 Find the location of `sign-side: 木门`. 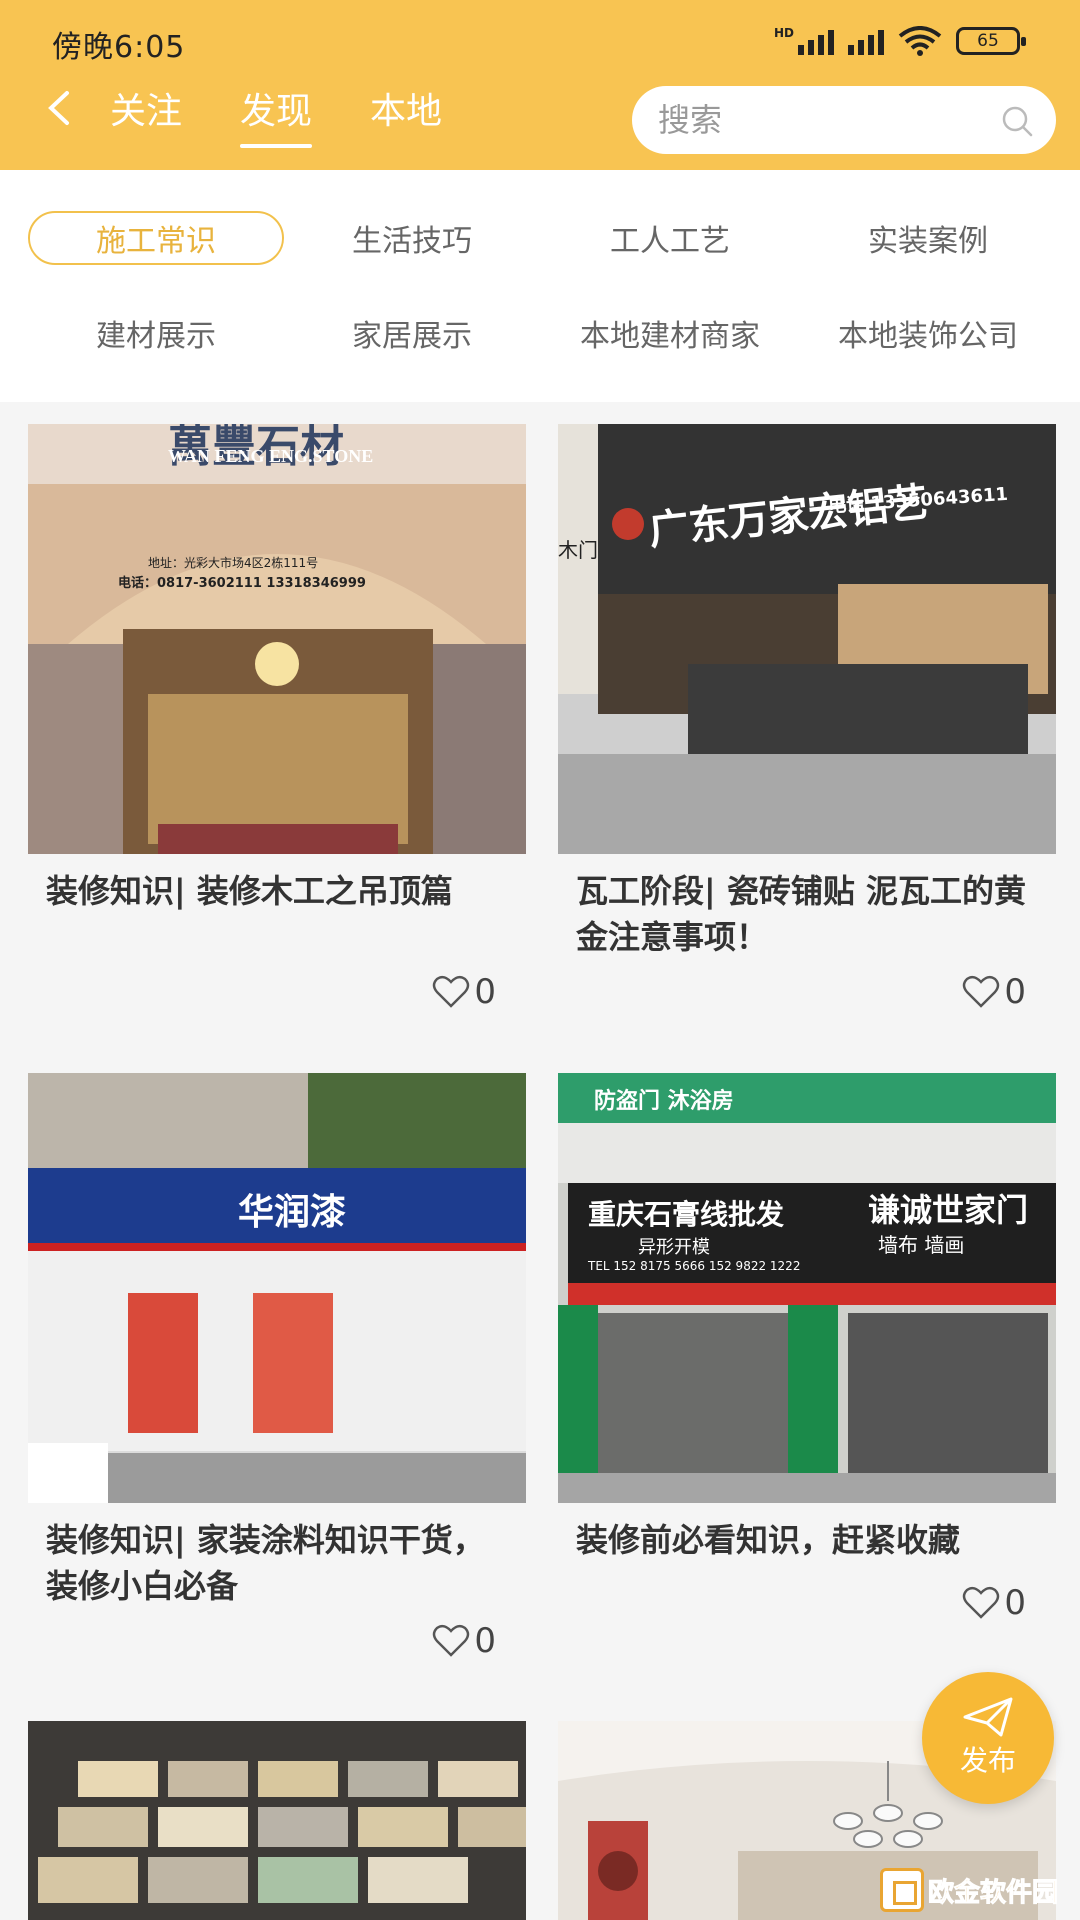

sign-side: 木门 is located at coordinates (578, 550).